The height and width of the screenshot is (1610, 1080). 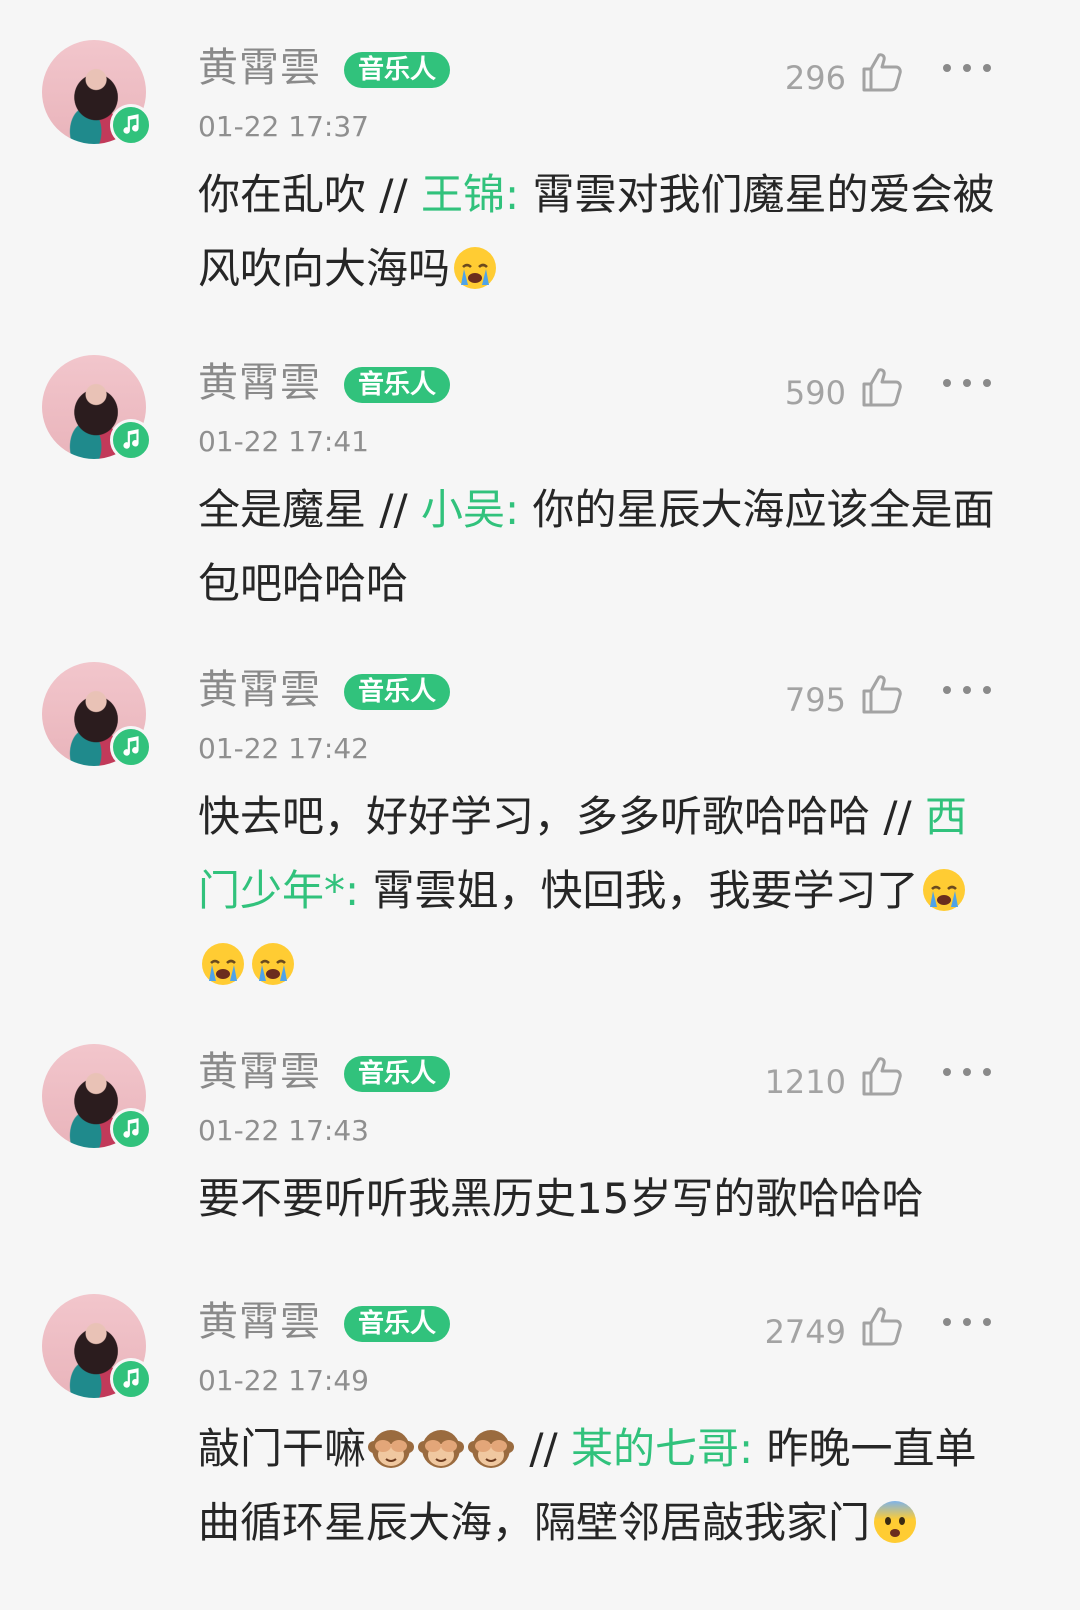 What do you see at coordinates (603, 547) in the screenshot?
I see `comment-content: 全是魔星 // 小吴: 你的星辰大海应该全是面包吧哈哈哈` at bounding box center [603, 547].